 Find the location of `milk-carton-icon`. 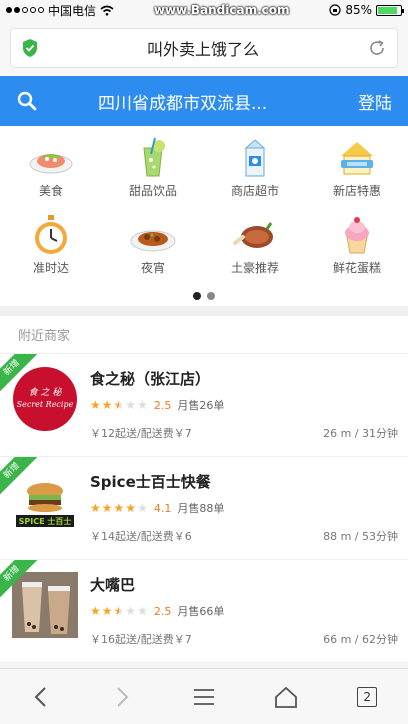

milk-carton-icon is located at coordinates (255, 158).